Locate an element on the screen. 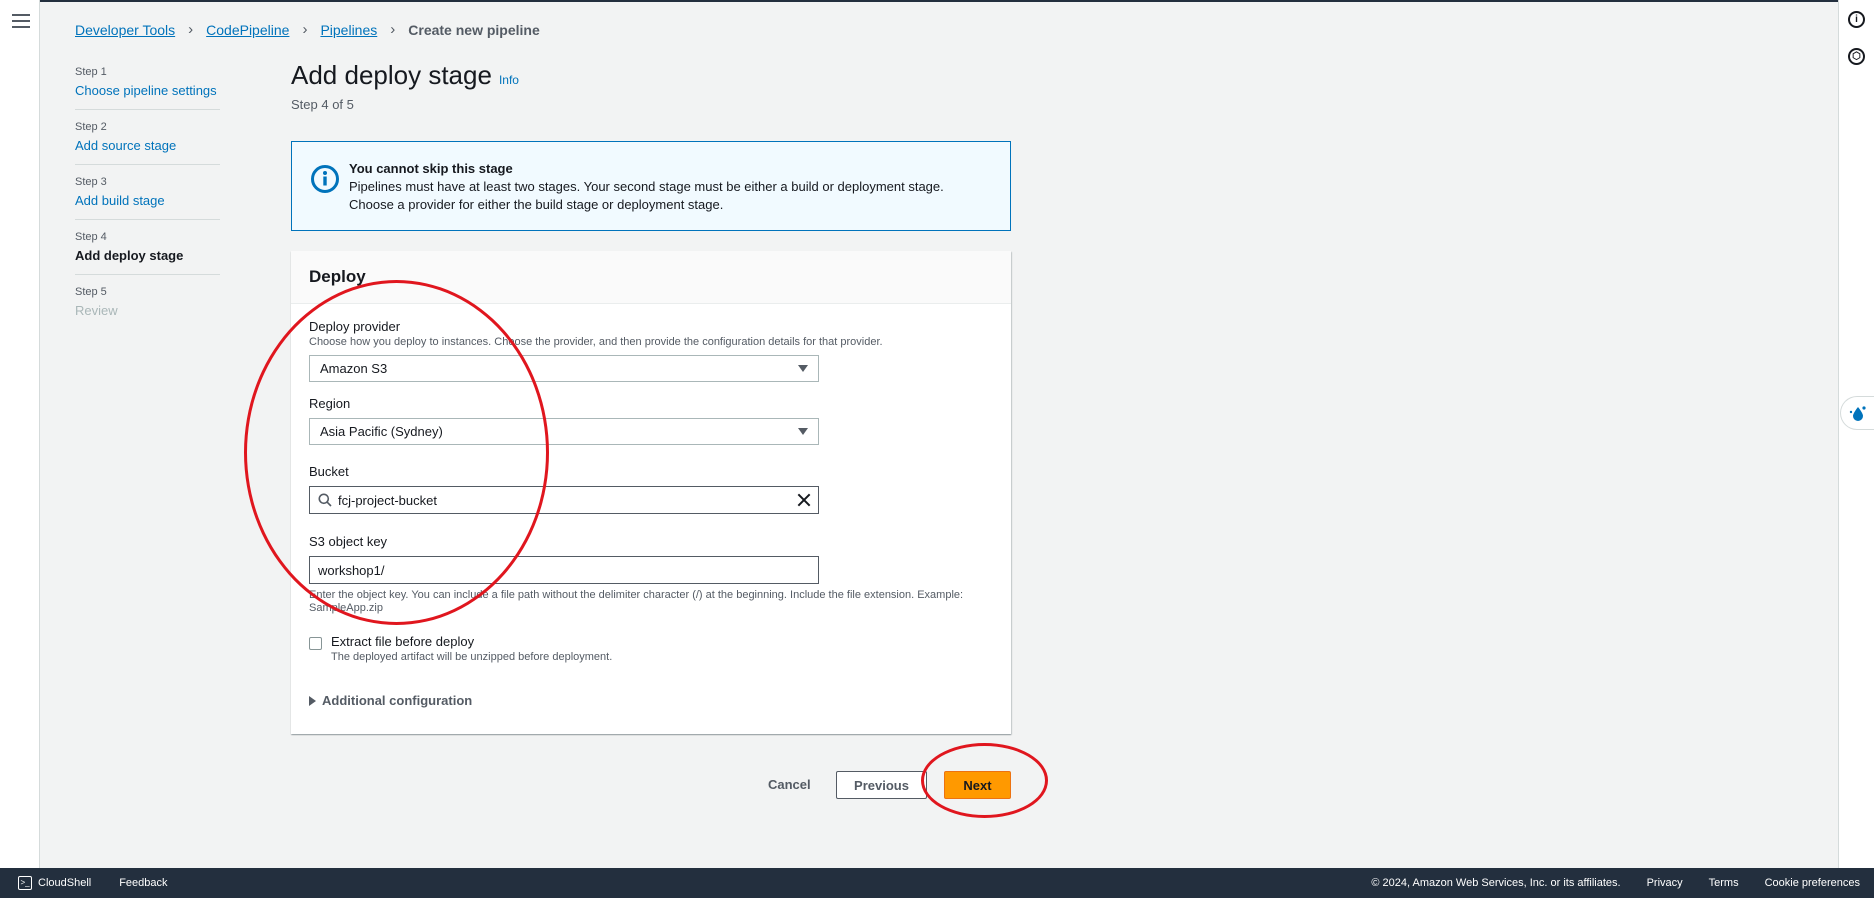 The width and height of the screenshot is (1874, 898). step-link-build-stage: Add build stage is located at coordinates (147, 200).